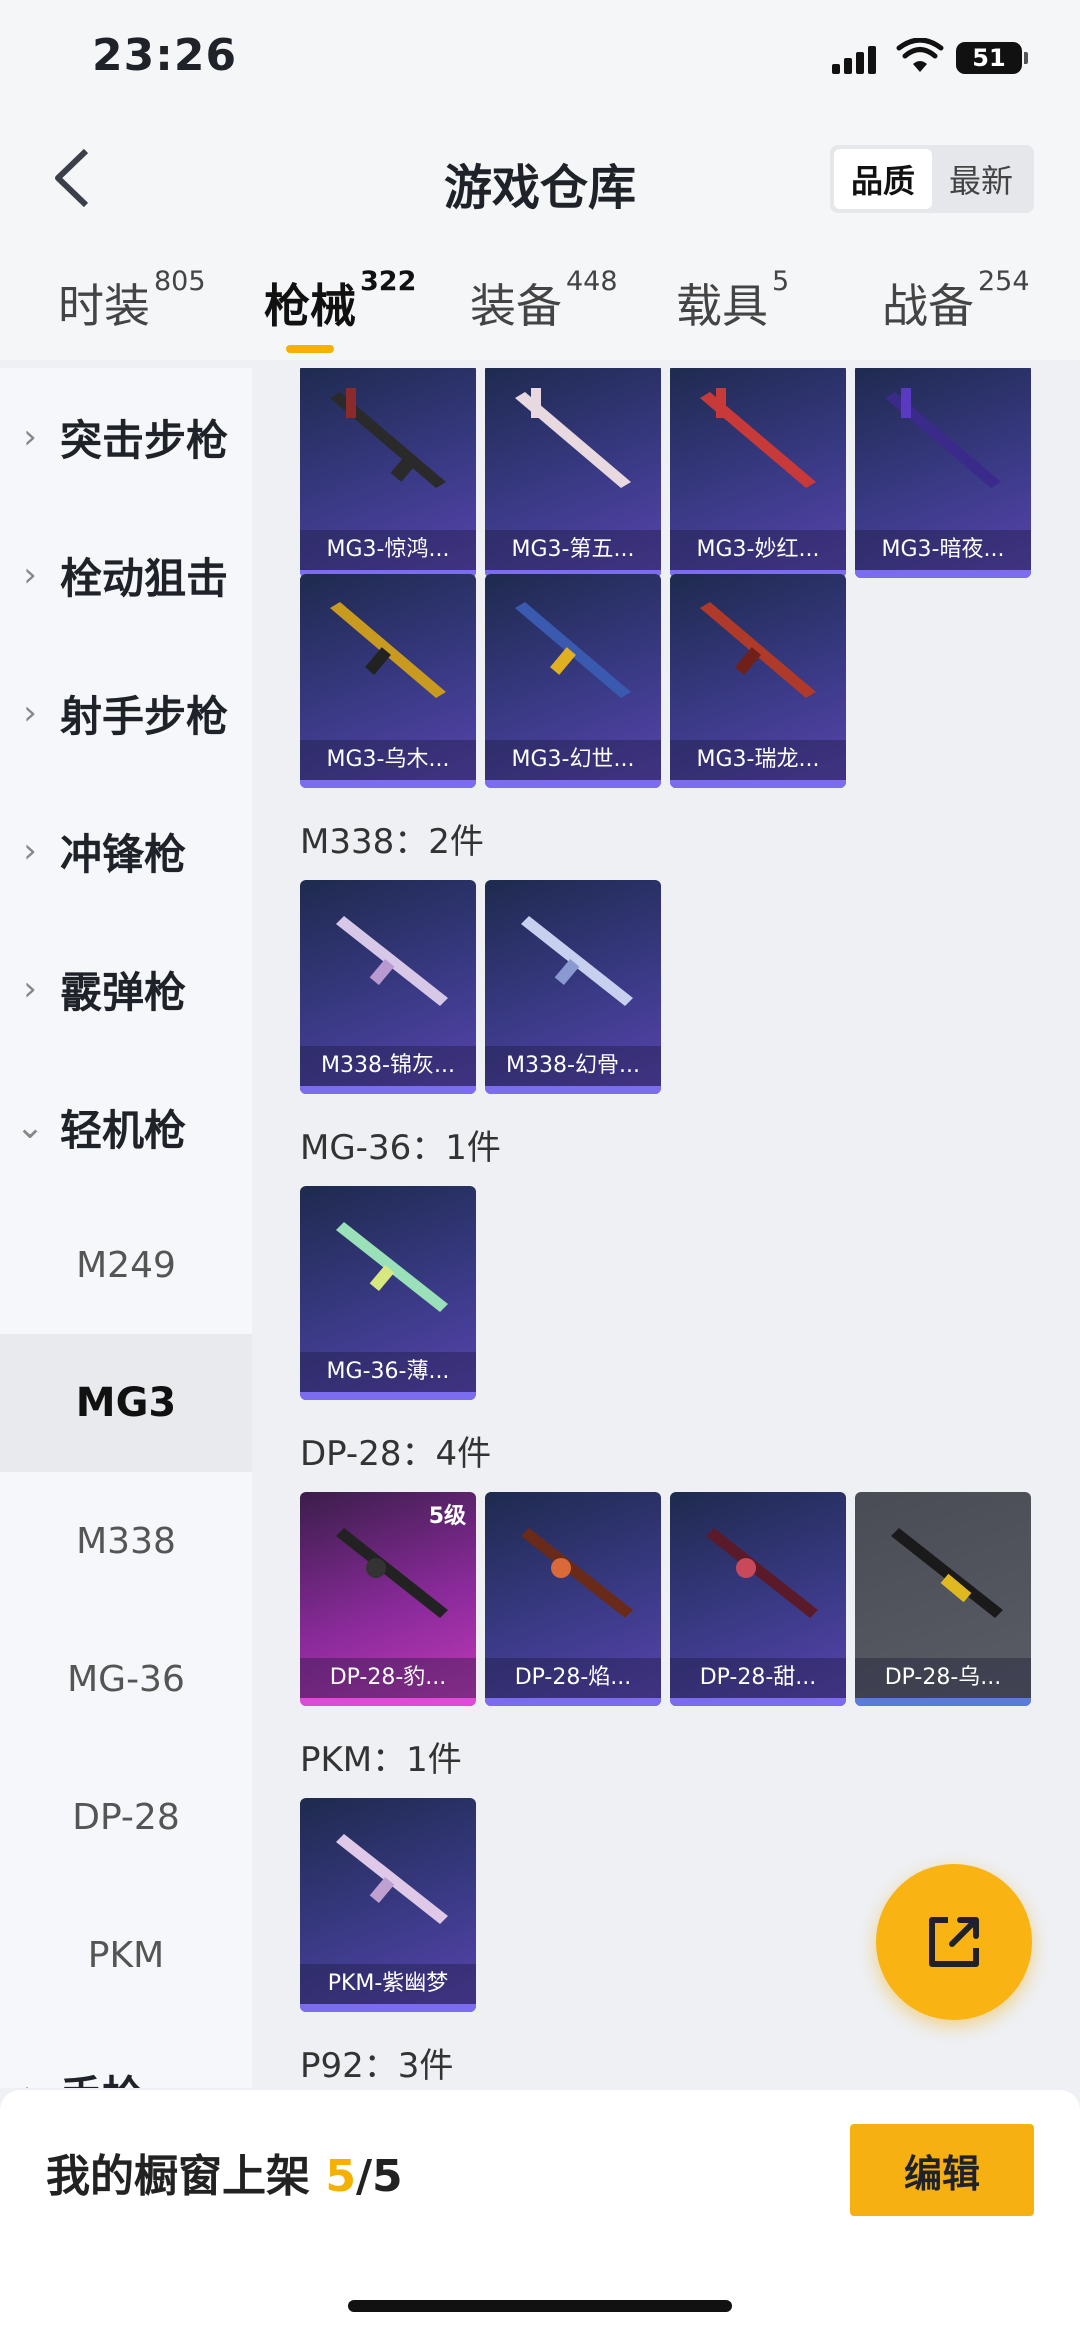  I want to click on sort-latest-button: 最新, so click(981, 179).